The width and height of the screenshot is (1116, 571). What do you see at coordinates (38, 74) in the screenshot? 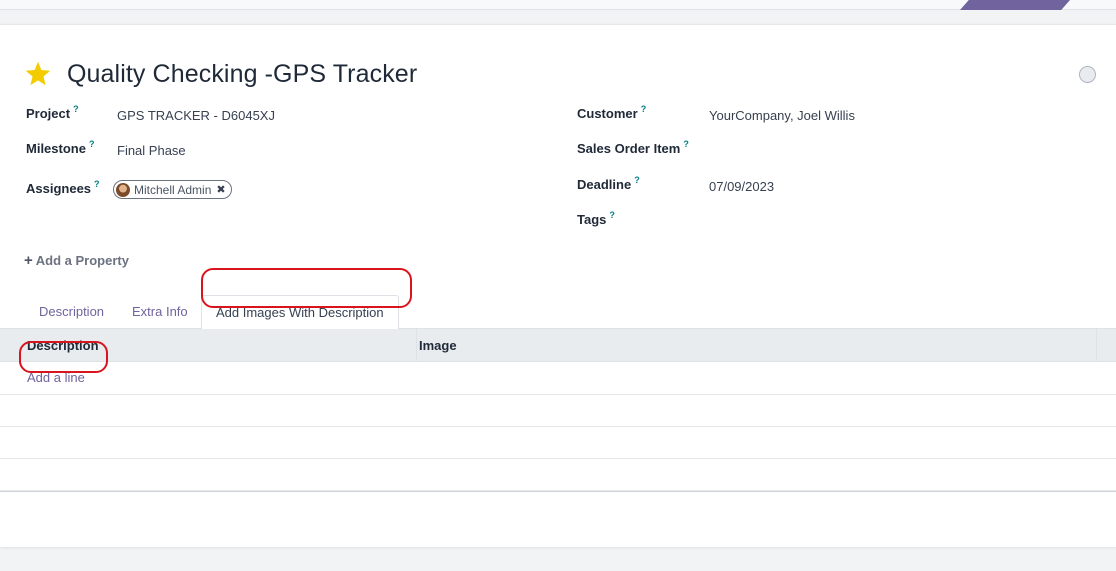
I see `star-icon` at bounding box center [38, 74].